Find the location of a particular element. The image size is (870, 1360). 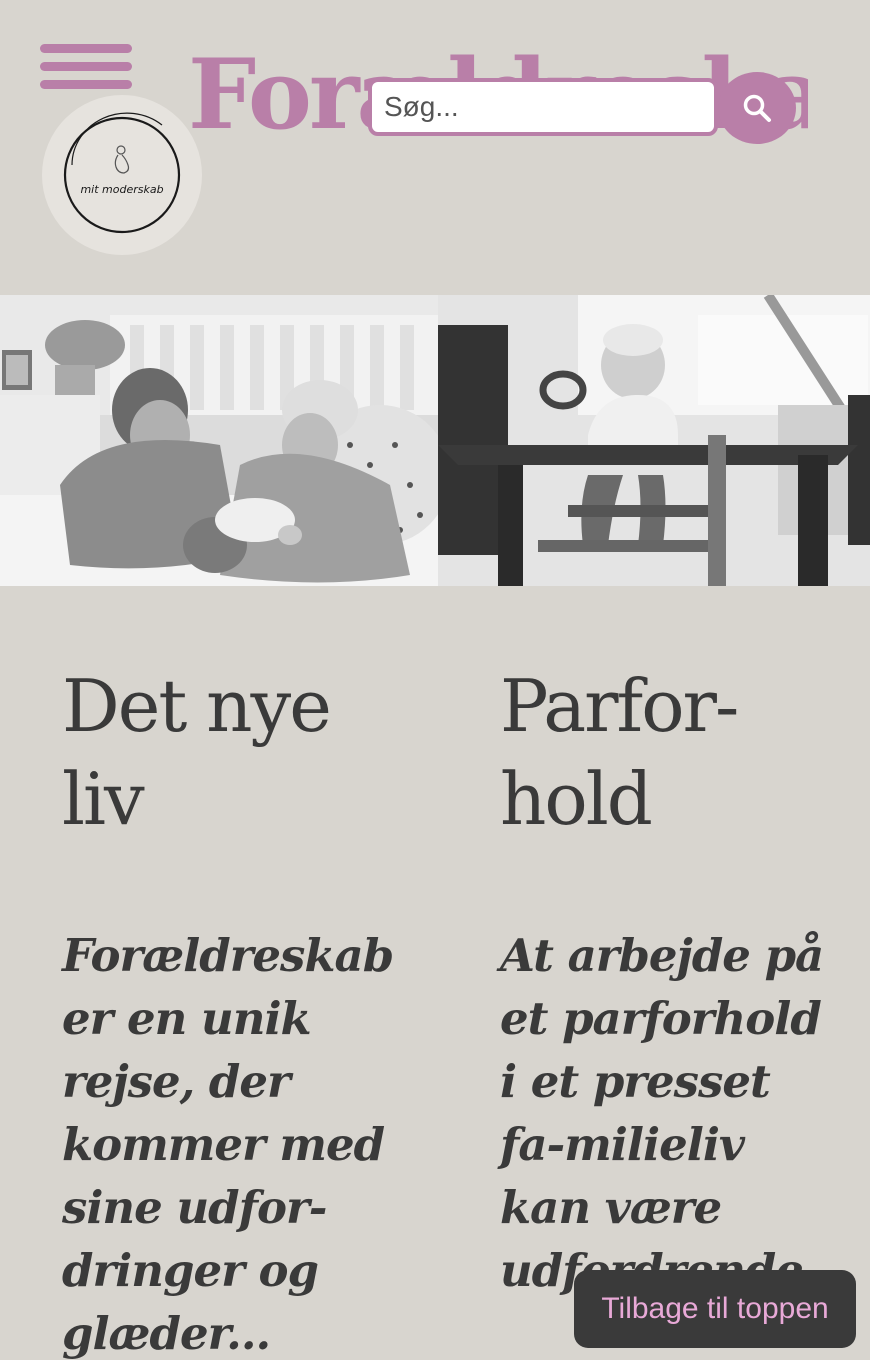

article-title-line: Det nye is located at coordinates (197, 706).